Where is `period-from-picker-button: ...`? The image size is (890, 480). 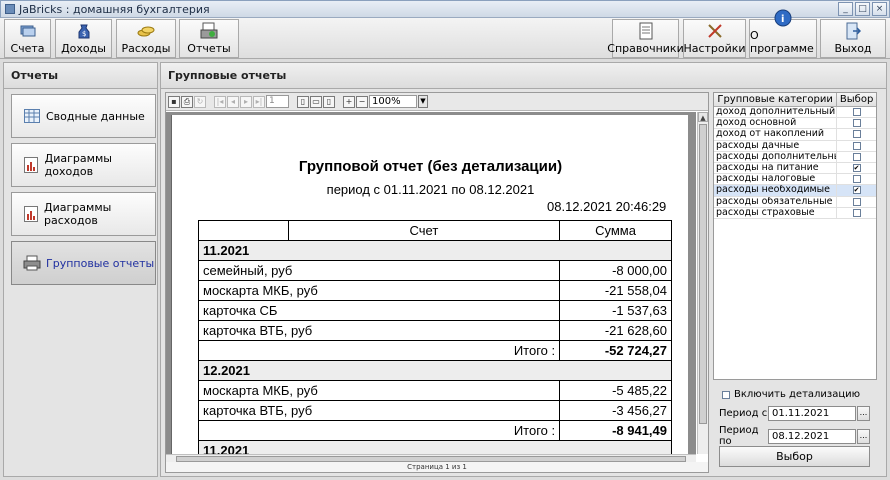 period-from-picker-button: ... is located at coordinates (863, 413).